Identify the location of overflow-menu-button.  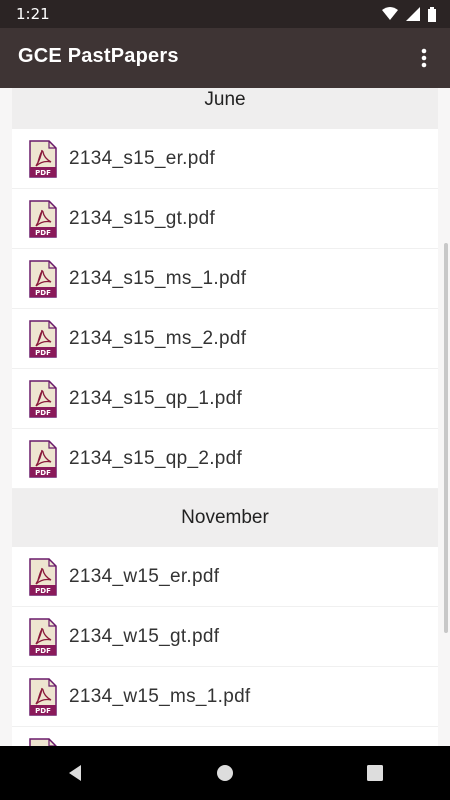
(424, 58).